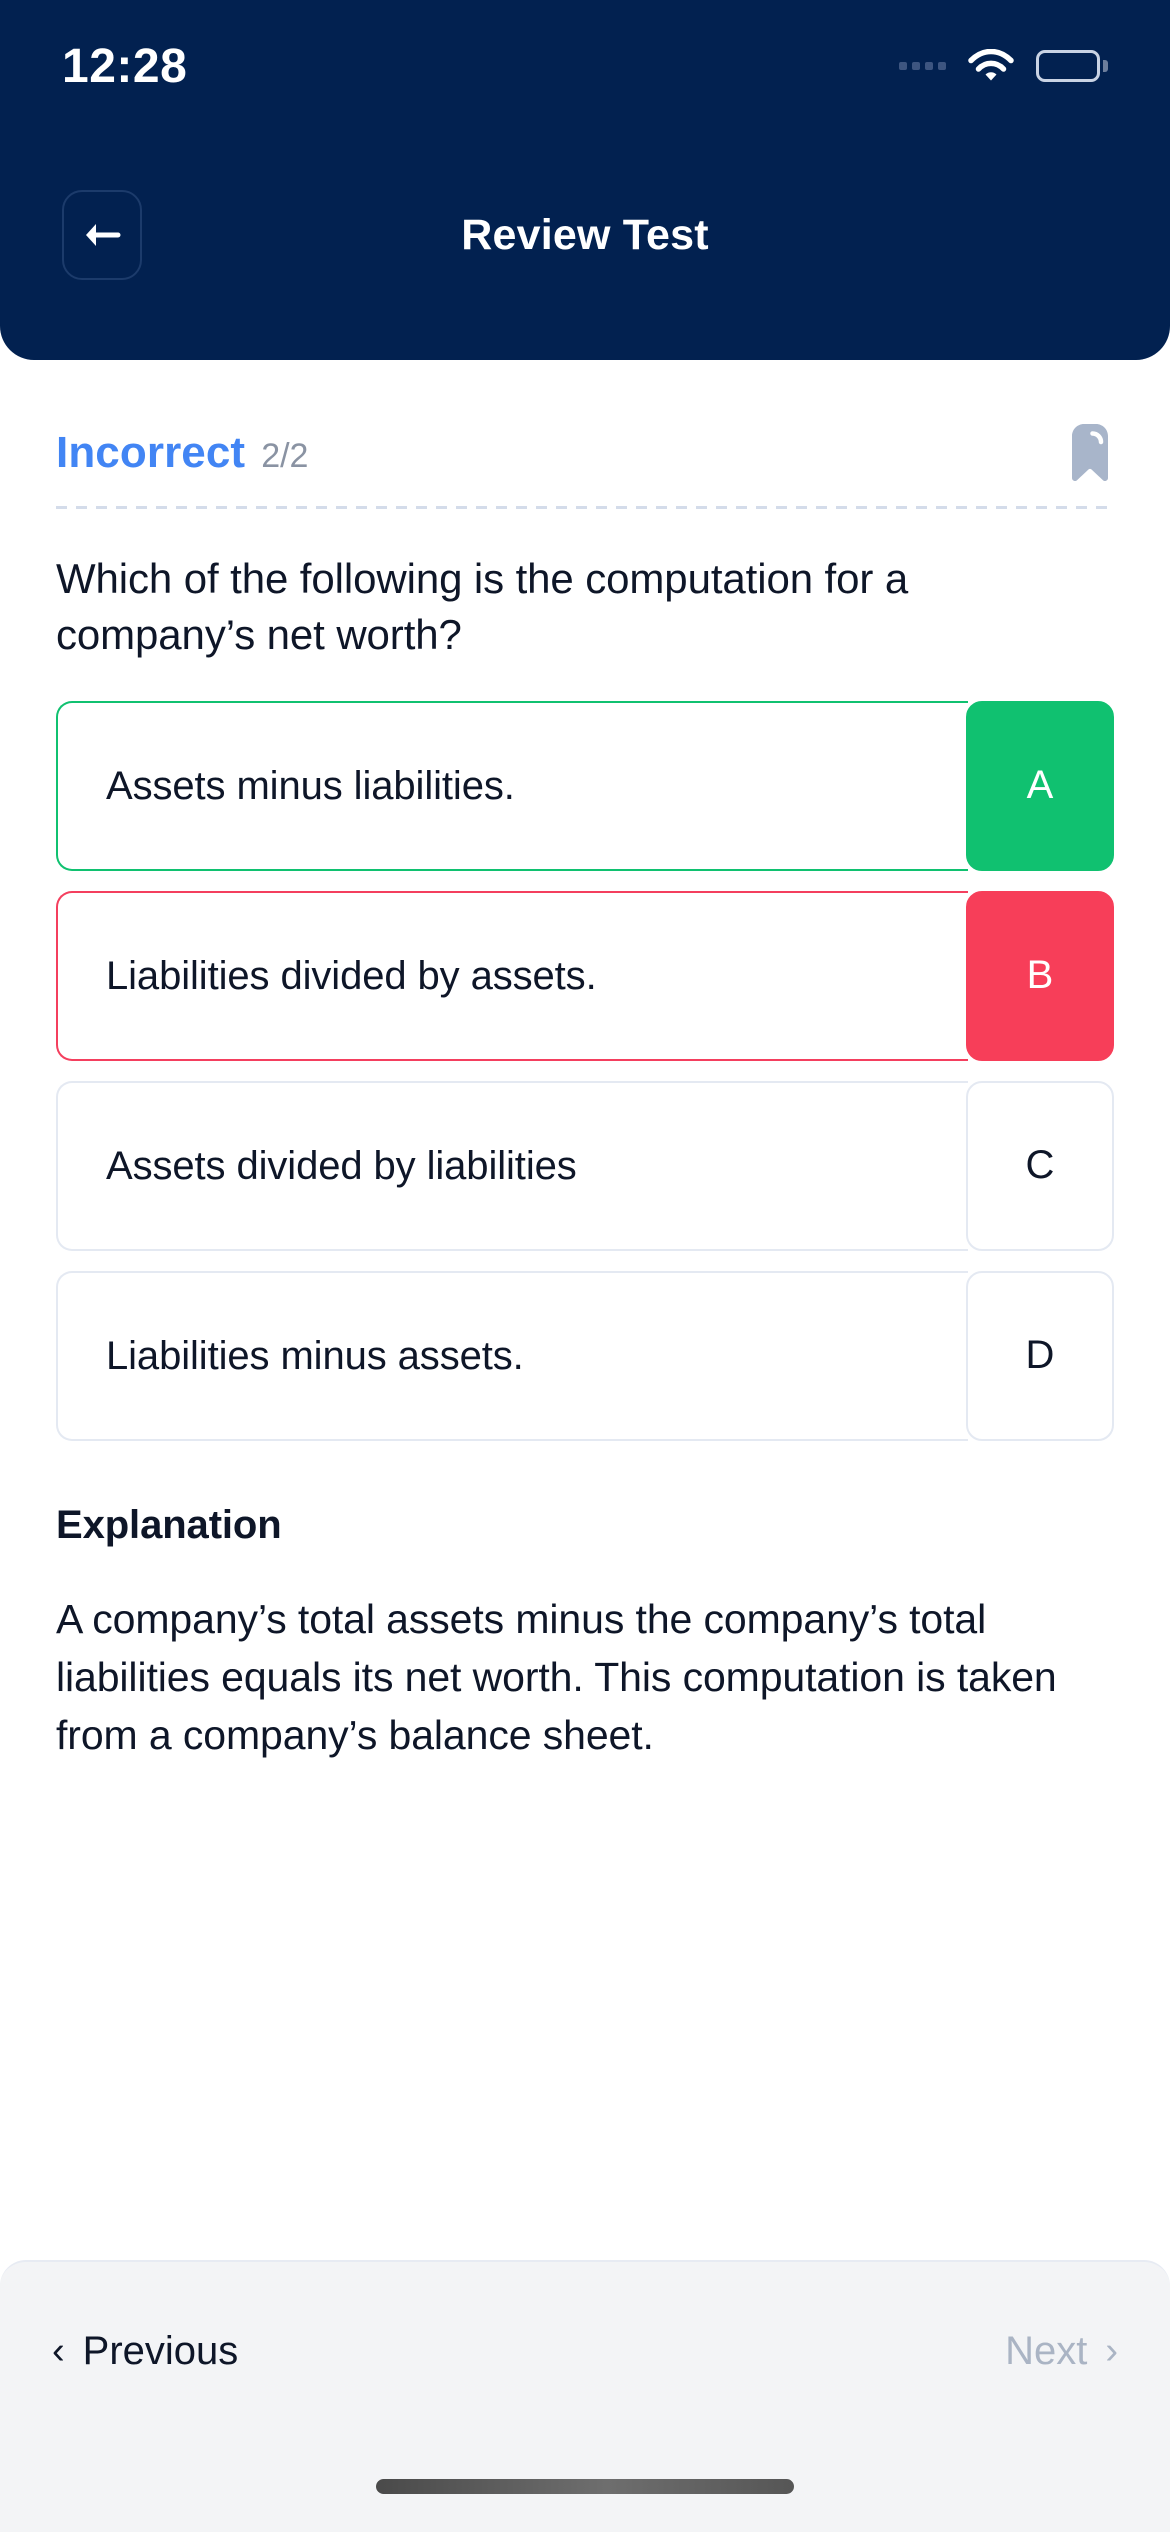 Image resolution: width=1170 pixels, height=2532 pixels. I want to click on result-status-label: Incorrect, so click(151, 452).